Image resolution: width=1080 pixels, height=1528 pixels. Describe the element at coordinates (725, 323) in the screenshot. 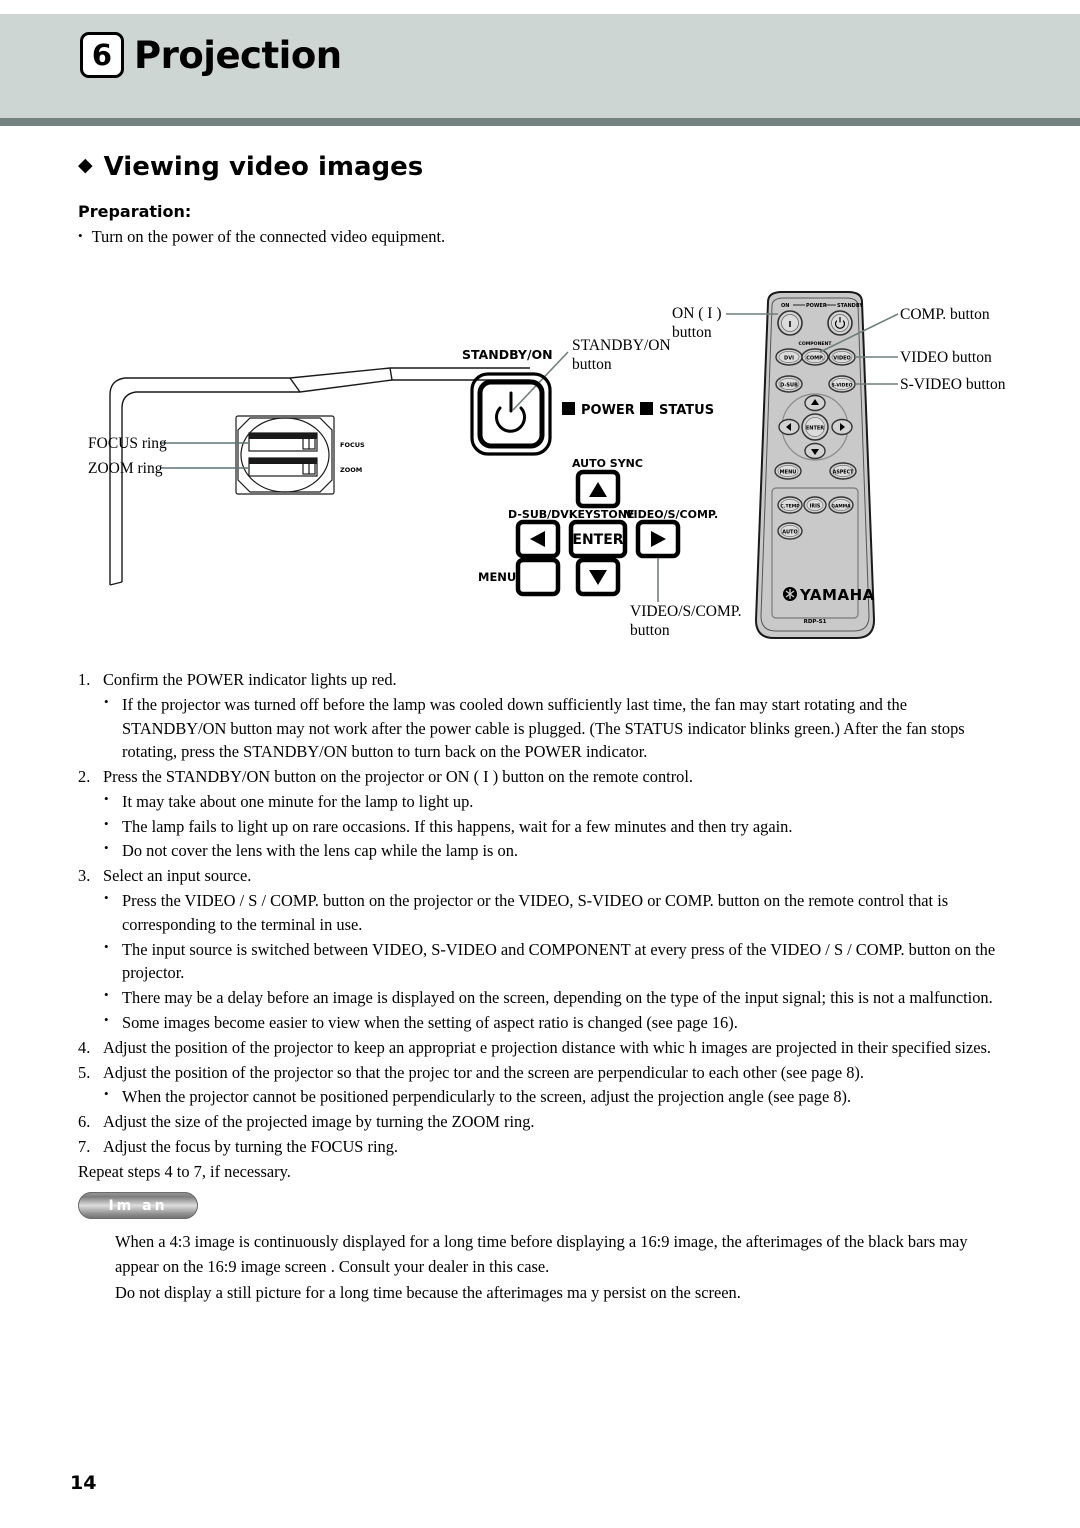

I see `on-button-callout: ON ( I ) button` at that location.